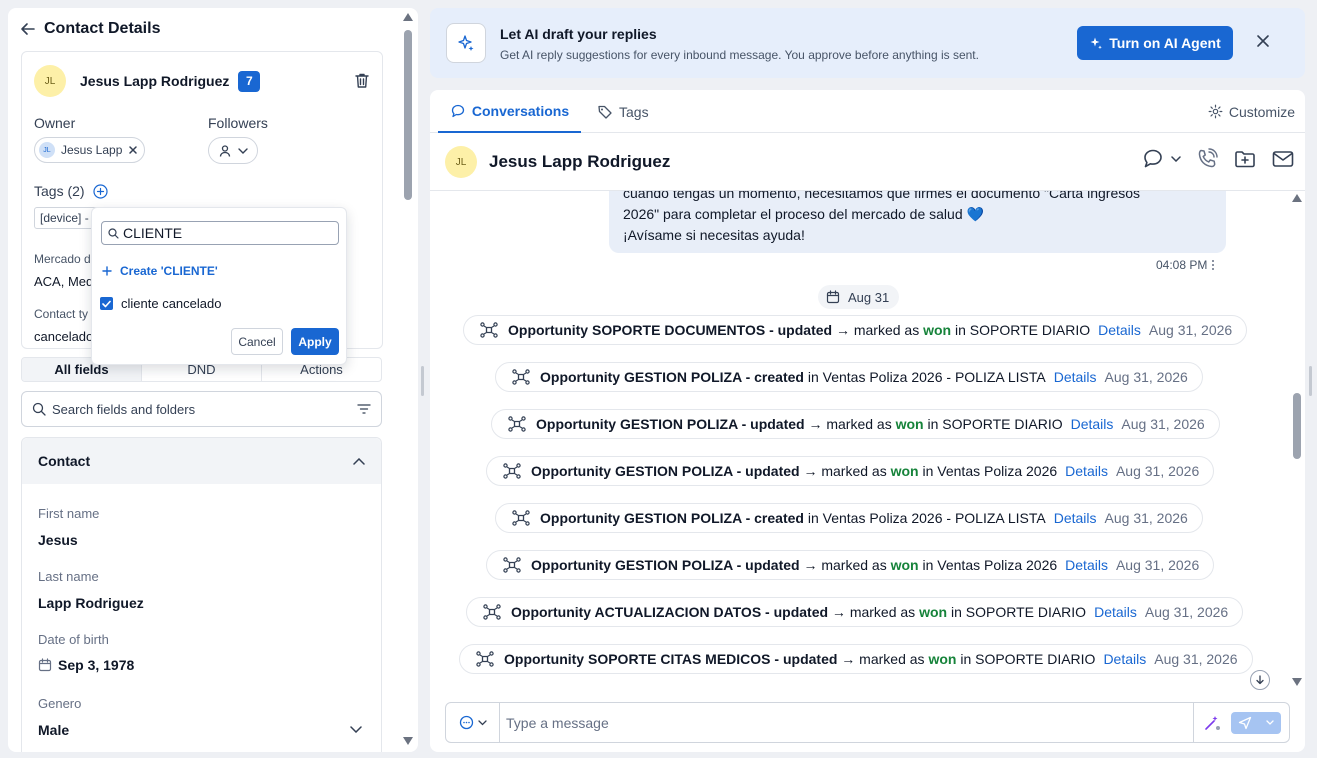 Image resolution: width=1317 pixels, height=758 pixels. I want to click on arrow-down-icon, so click(1260, 680).